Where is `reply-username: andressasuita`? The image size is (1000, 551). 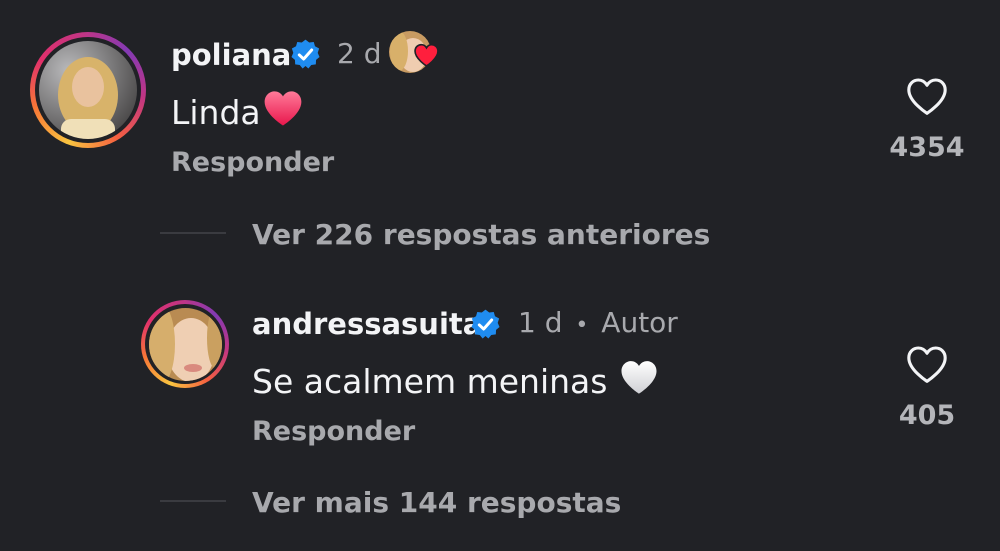
reply-username: andressasuita is located at coordinates (367, 324).